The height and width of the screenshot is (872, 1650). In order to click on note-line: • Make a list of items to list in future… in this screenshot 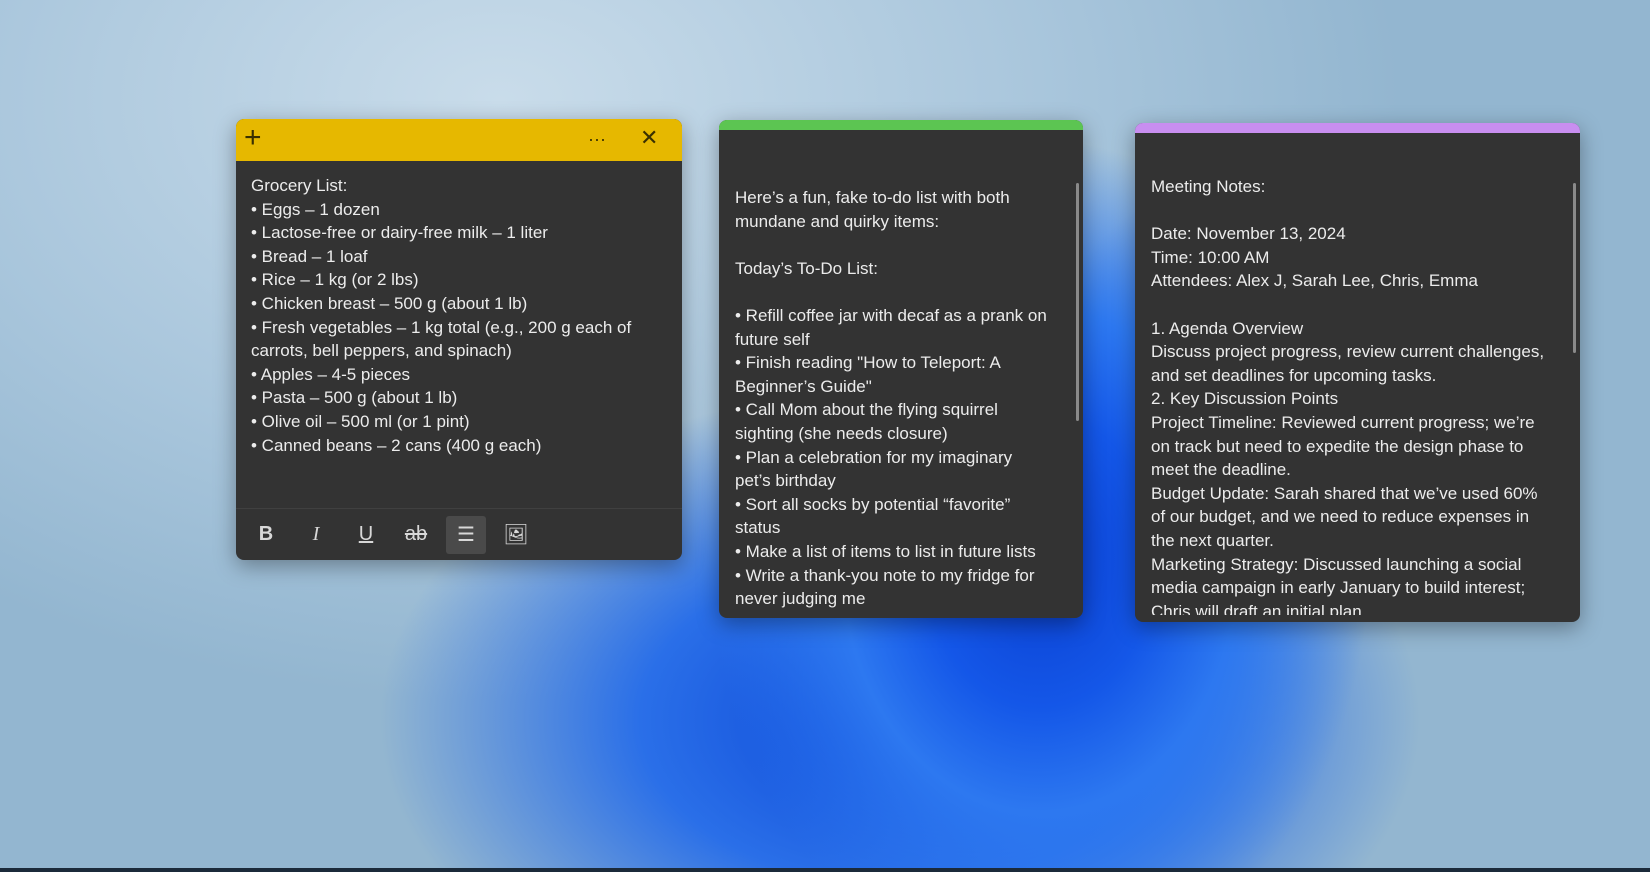, I will do `click(885, 551)`.